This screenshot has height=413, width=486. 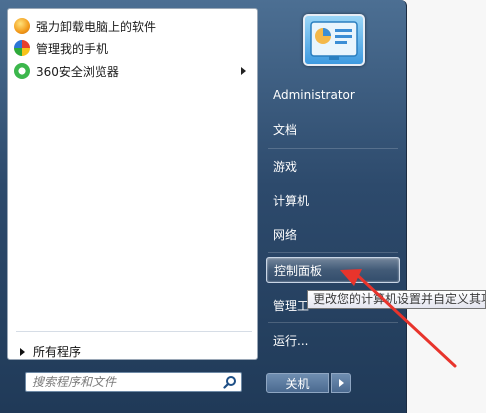 What do you see at coordinates (285, 129) in the screenshot?
I see `documents-label: 文档` at bounding box center [285, 129].